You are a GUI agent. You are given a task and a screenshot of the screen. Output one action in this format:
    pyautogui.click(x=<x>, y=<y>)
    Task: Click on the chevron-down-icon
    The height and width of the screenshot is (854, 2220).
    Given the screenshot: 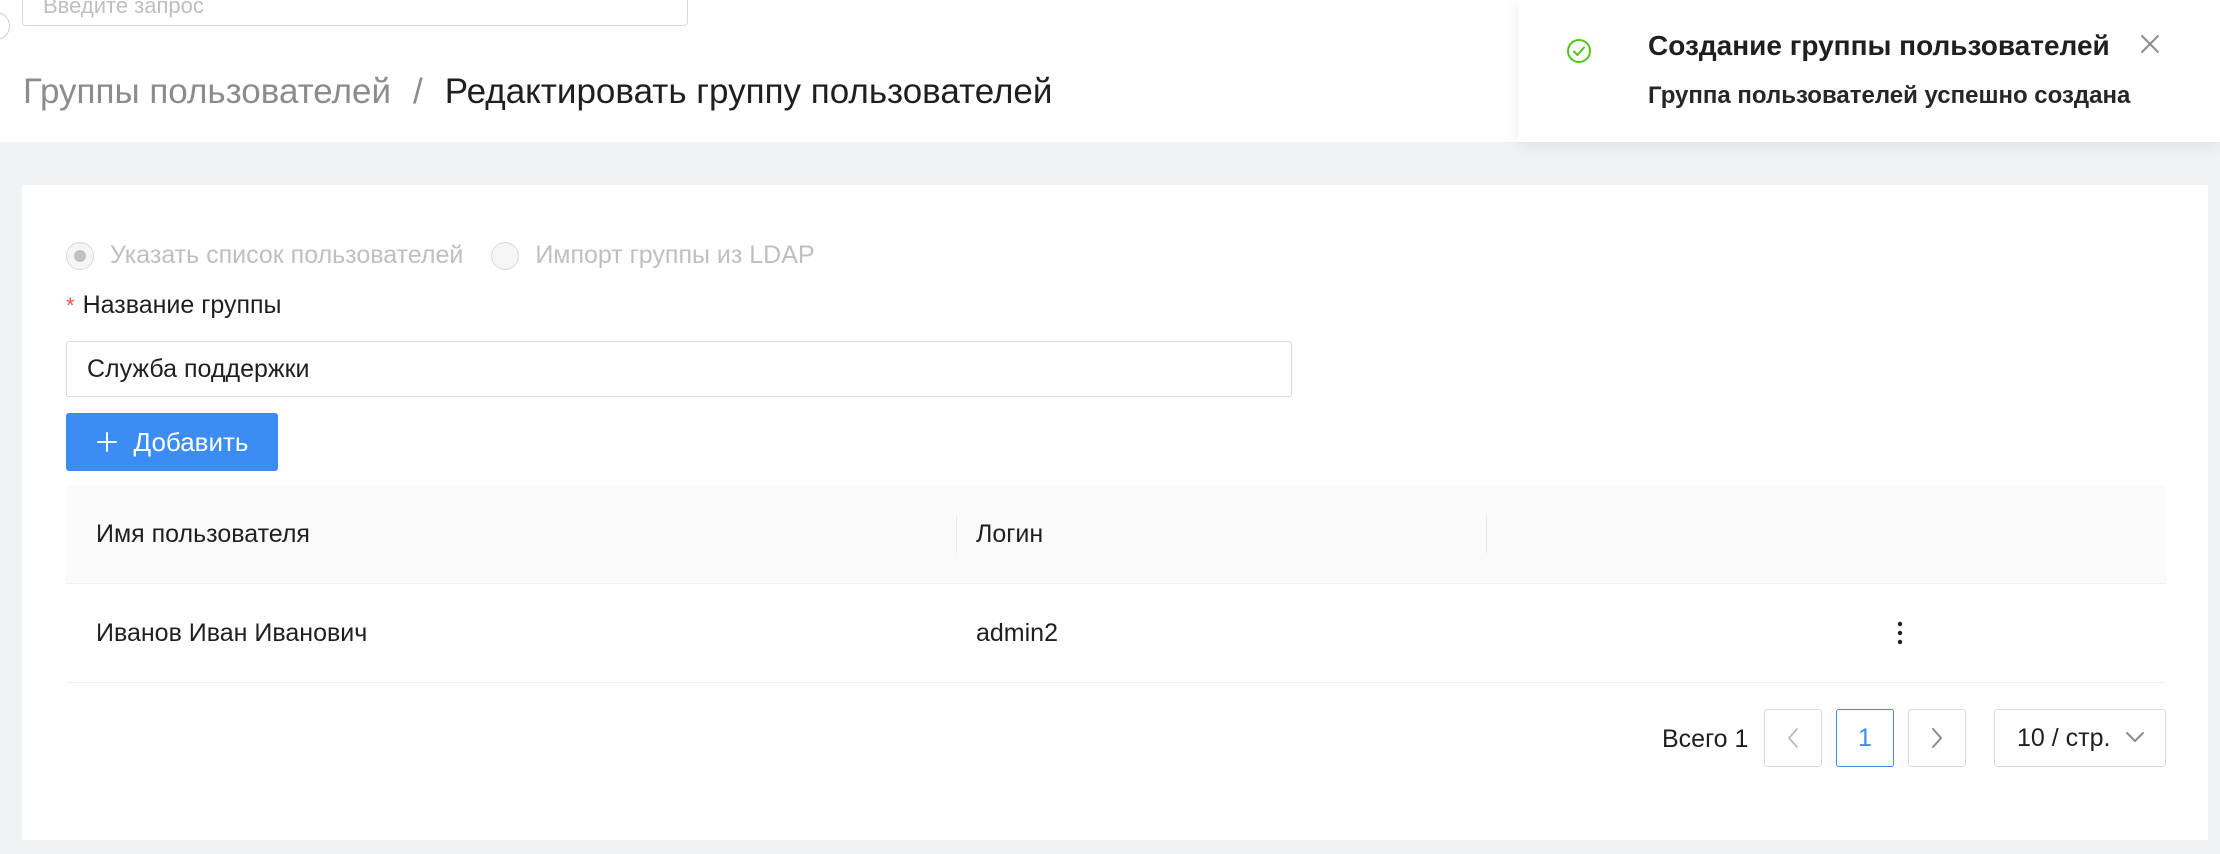 What is the action you would take?
    pyautogui.click(x=2135, y=737)
    